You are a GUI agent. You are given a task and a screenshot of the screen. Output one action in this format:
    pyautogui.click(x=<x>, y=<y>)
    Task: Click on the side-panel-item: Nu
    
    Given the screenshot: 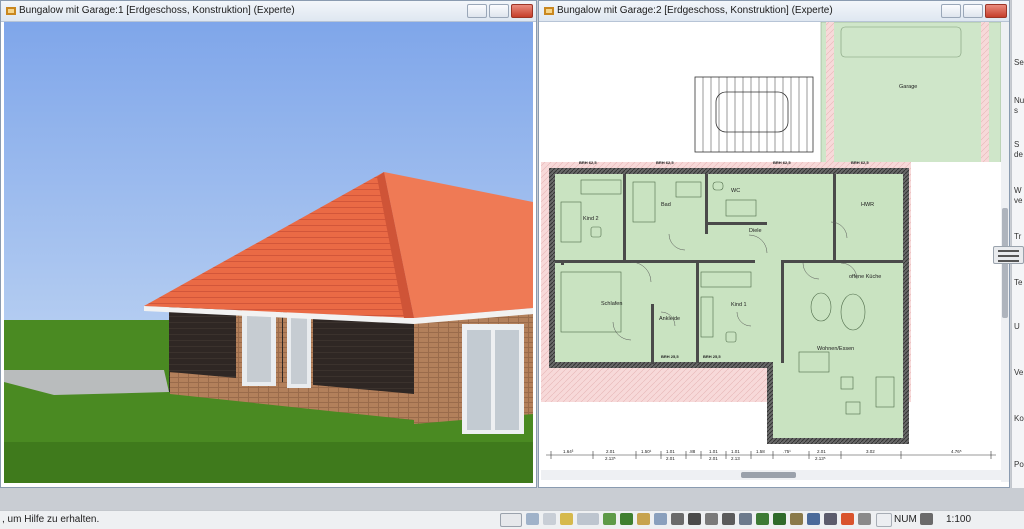 What is the action you would take?
    pyautogui.click(x=1019, y=100)
    